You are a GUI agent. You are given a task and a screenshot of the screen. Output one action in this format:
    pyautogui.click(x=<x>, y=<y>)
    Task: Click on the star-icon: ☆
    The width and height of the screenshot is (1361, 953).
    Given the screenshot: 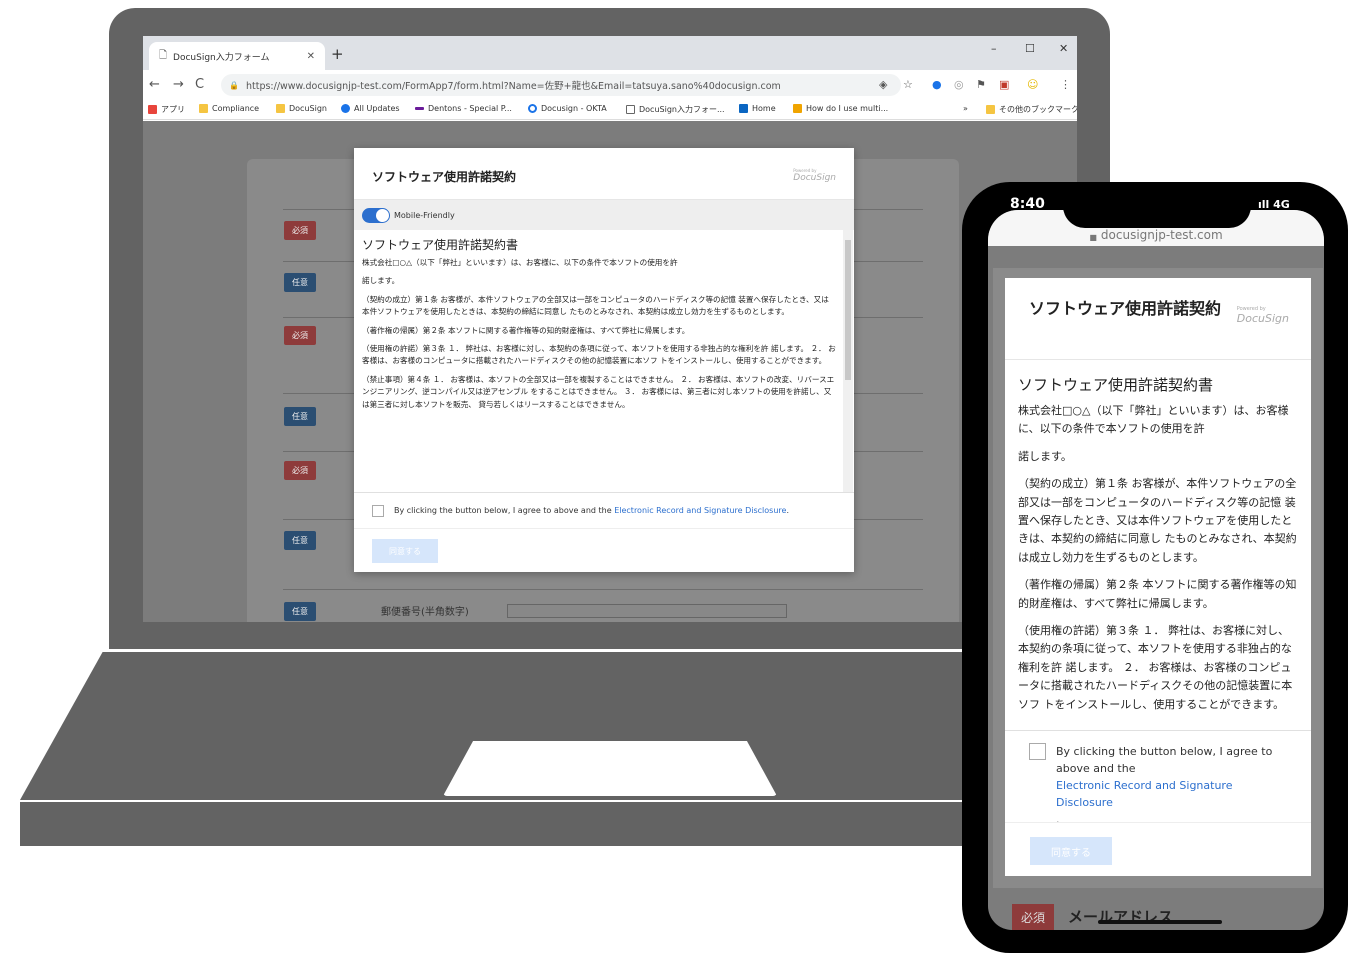 What is the action you would take?
    pyautogui.click(x=908, y=84)
    